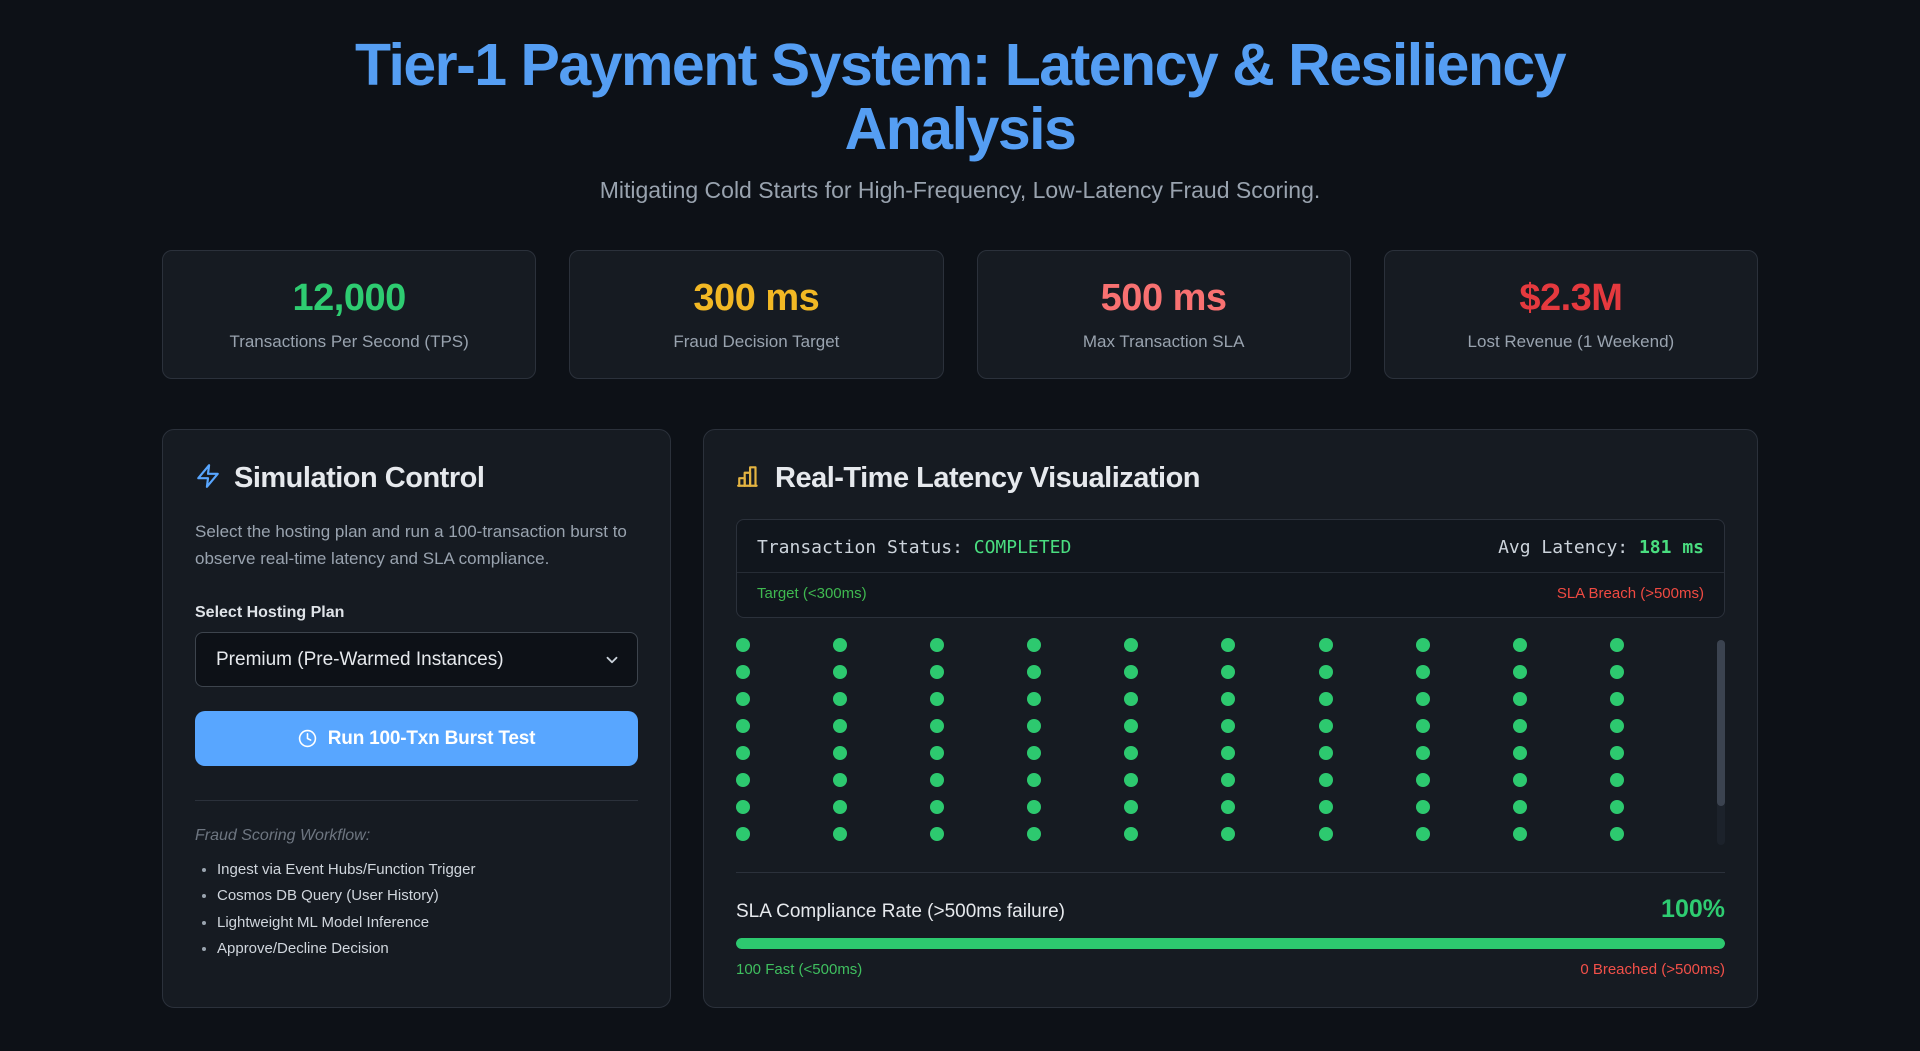 The width and height of the screenshot is (1920, 1051). Describe the element at coordinates (359, 478) in the screenshot. I see `simulation-panel-title: Simulation Control` at that location.